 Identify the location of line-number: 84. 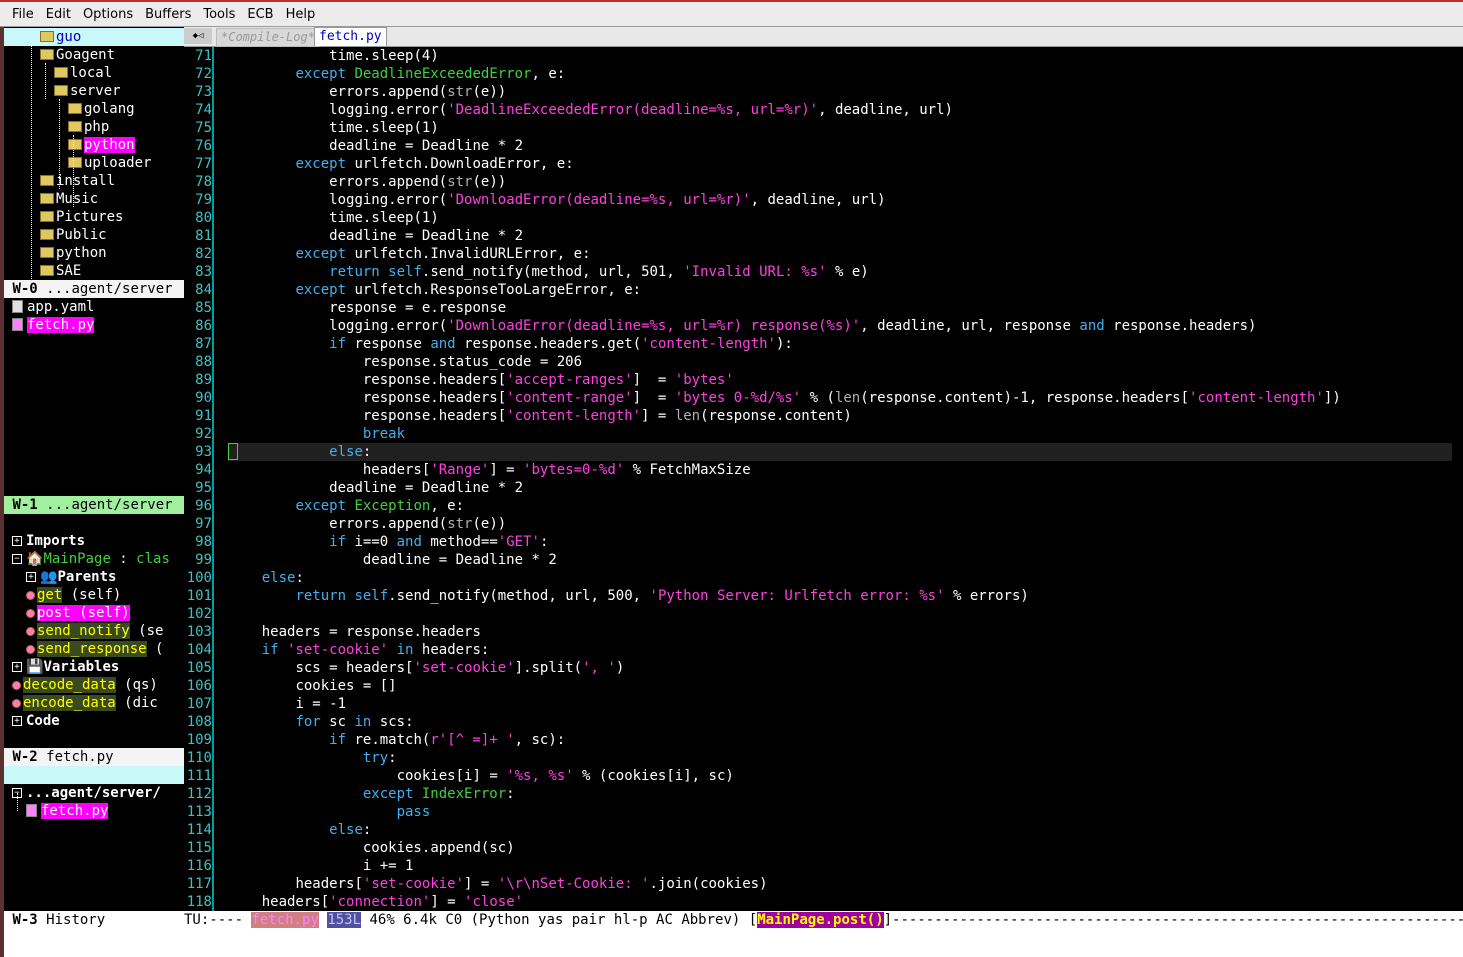
(203, 290).